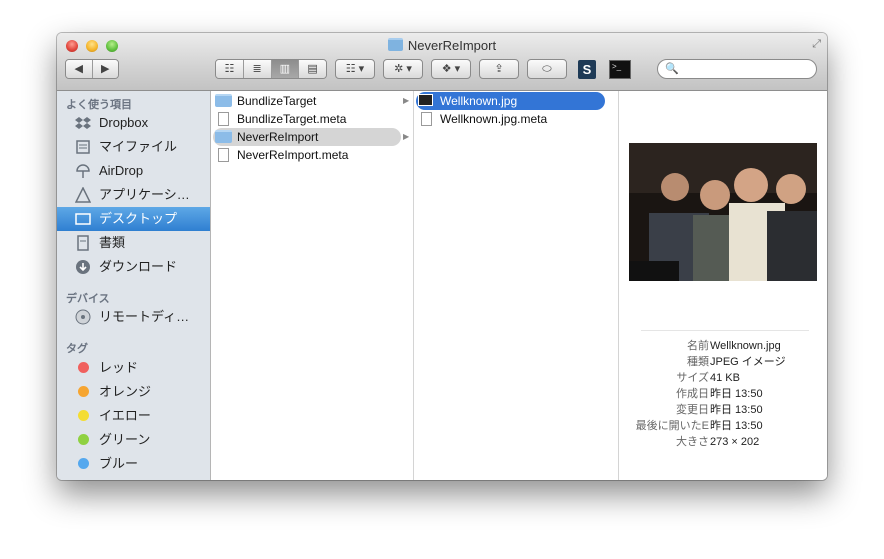 Image resolution: width=884 pixels, height=559 pixels. Describe the element at coordinates (138, 266) in the screenshot. I see `sidebar-item-label: ダウンロード` at that location.